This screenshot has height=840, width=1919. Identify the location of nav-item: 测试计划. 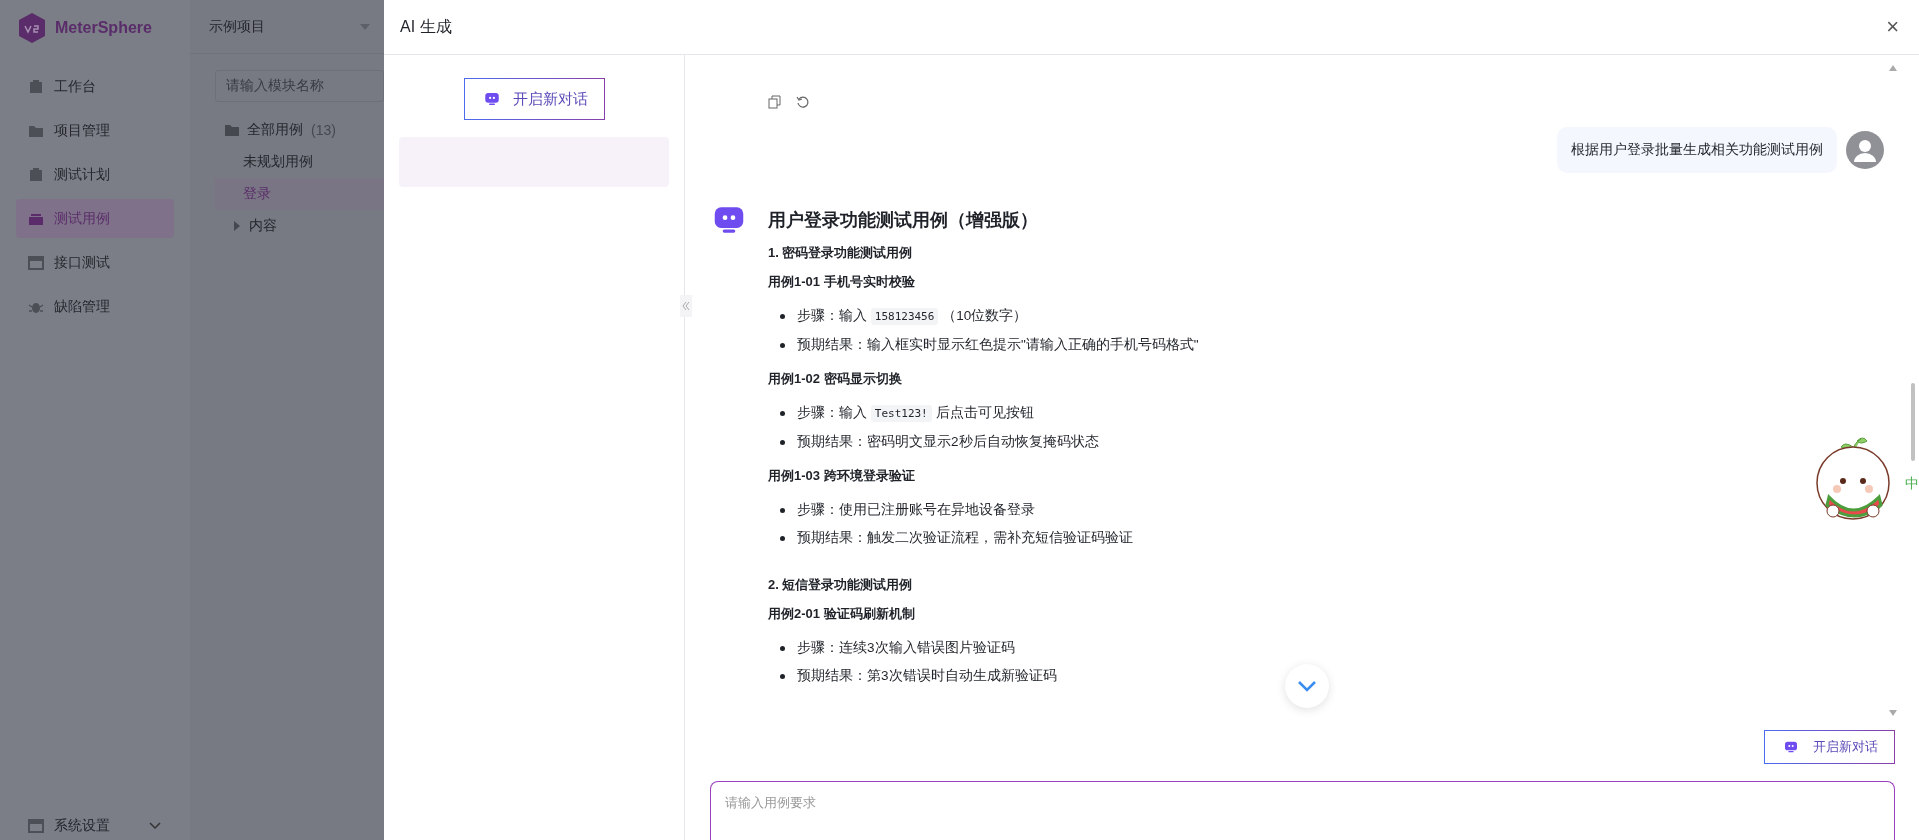
(95, 174).